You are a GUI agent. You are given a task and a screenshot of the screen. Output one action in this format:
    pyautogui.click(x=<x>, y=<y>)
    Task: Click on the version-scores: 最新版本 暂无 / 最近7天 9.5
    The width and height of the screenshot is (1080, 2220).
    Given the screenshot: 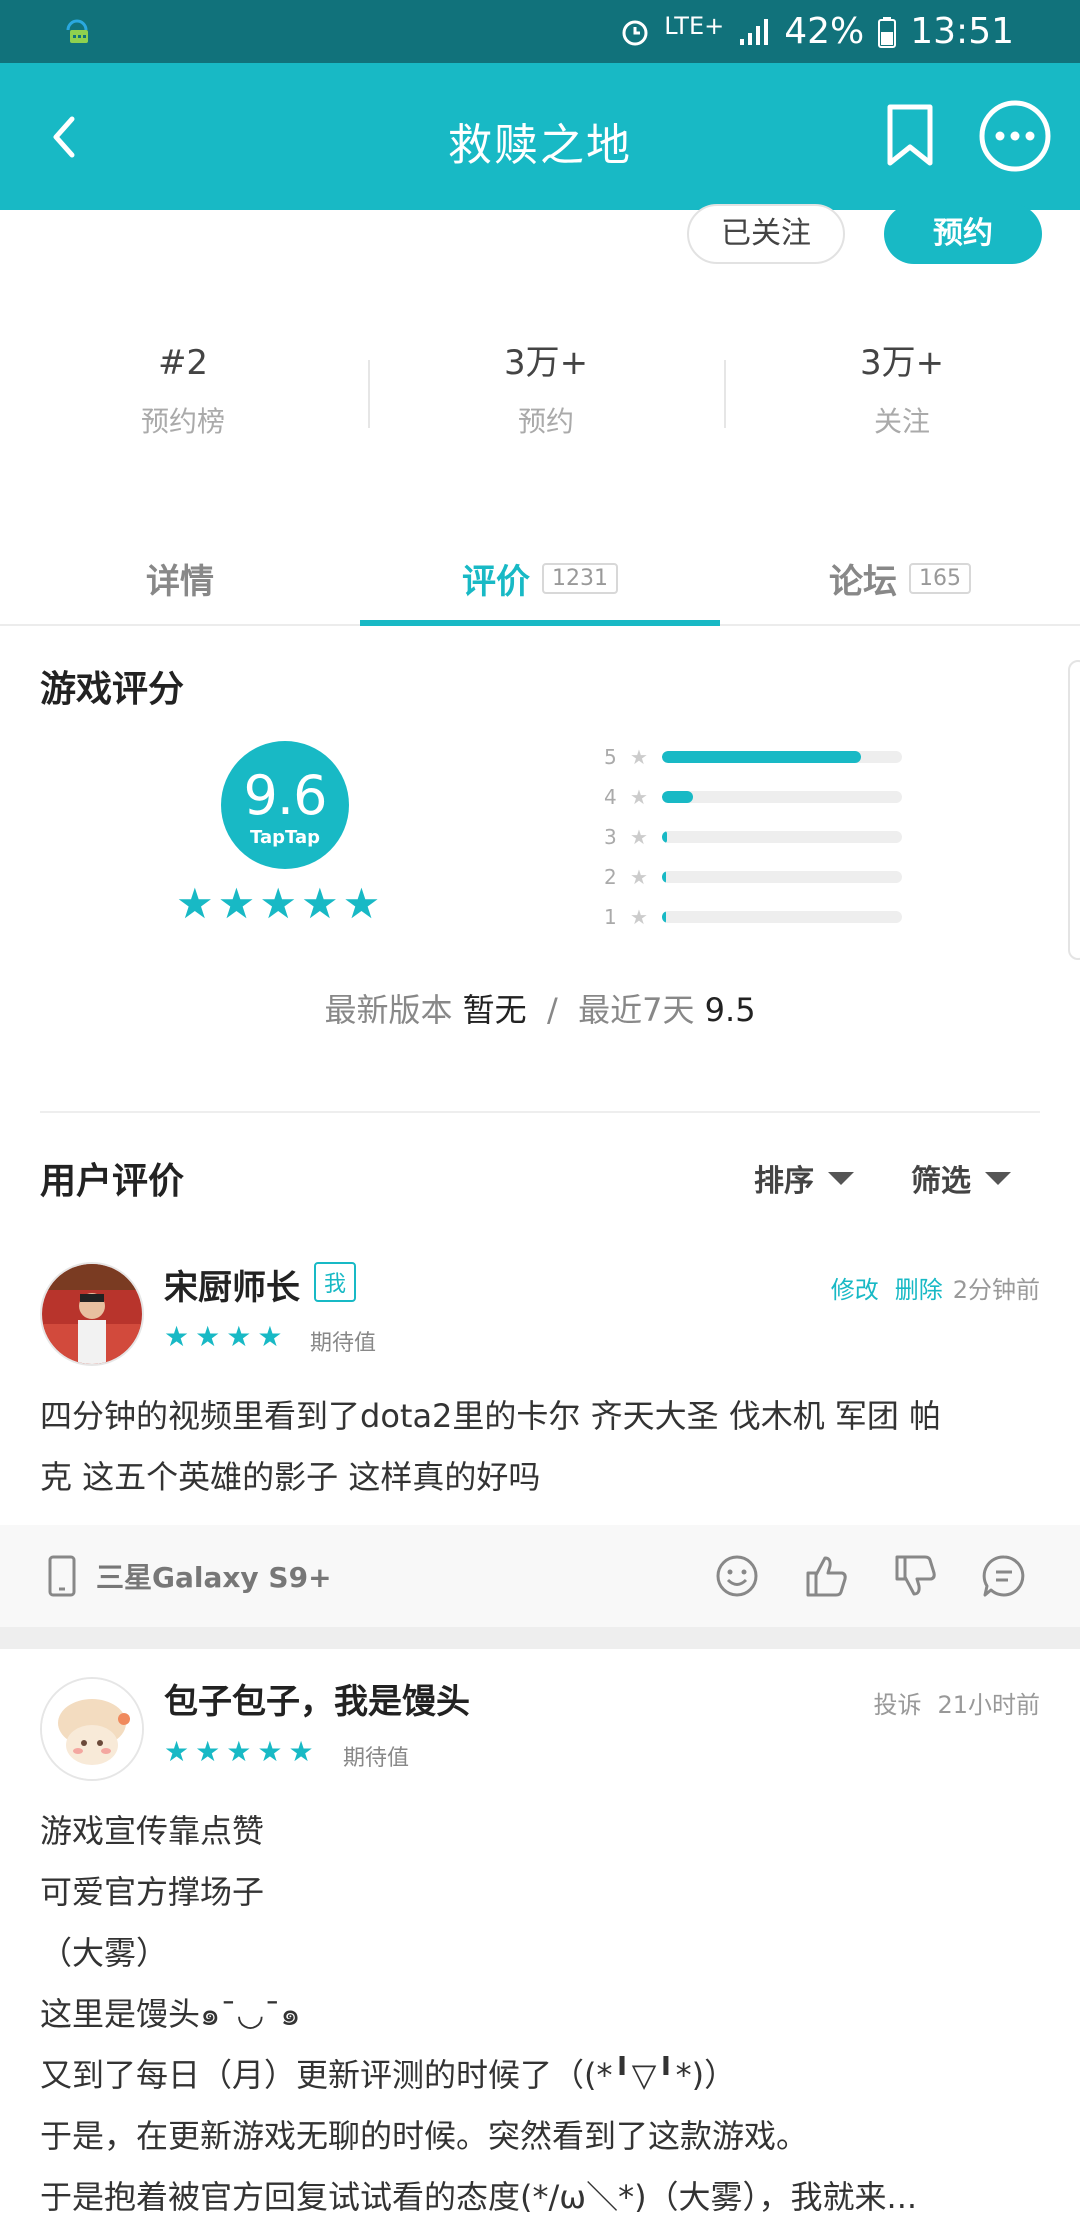 What is the action you would take?
    pyautogui.click(x=540, y=1008)
    